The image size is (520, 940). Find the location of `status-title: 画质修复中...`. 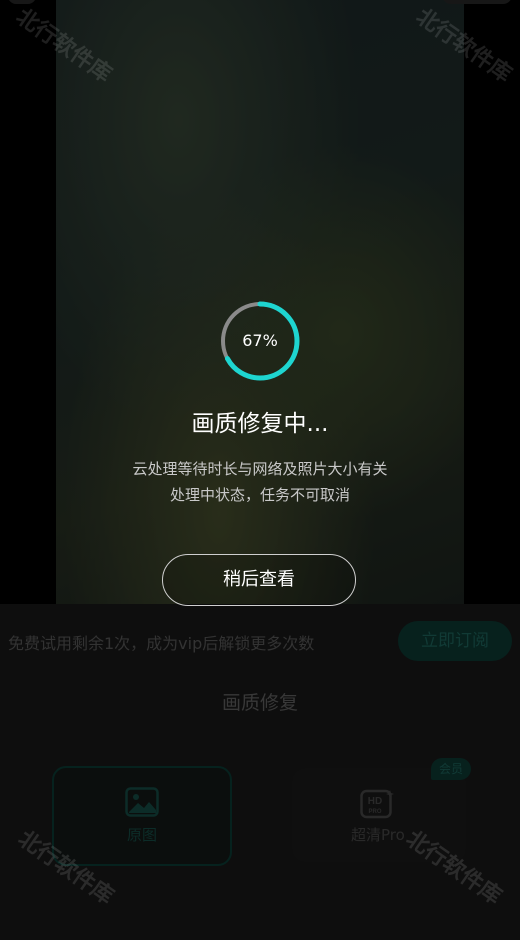

status-title: 画质修复中... is located at coordinates (260, 424).